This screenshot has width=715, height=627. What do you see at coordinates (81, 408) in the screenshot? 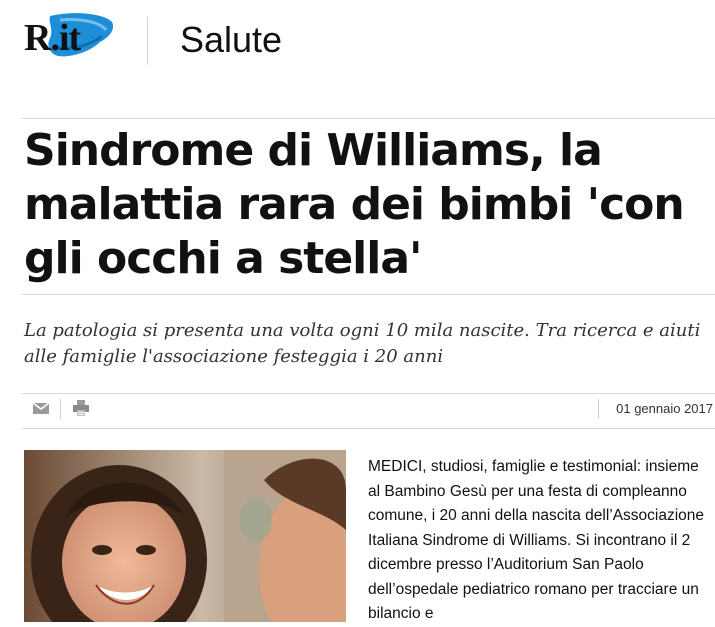
I see `print-icon` at bounding box center [81, 408].